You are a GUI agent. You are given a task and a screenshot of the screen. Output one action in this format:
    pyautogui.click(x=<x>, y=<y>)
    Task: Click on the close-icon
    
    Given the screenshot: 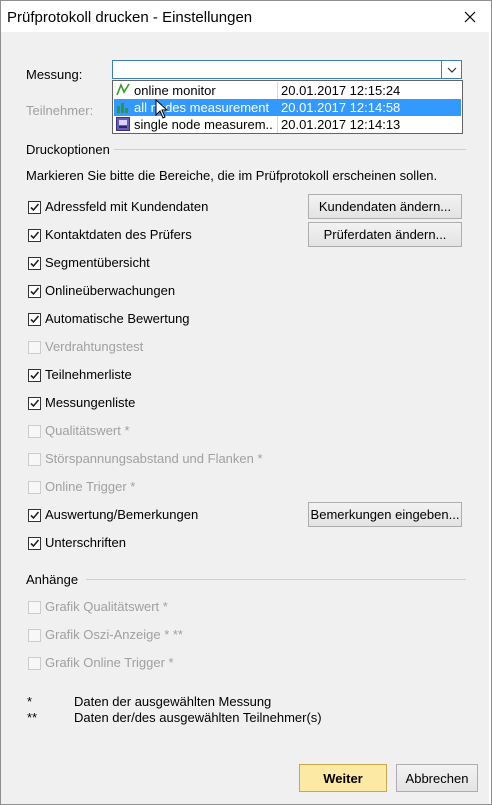 What is the action you would take?
    pyautogui.click(x=470, y=17)
    